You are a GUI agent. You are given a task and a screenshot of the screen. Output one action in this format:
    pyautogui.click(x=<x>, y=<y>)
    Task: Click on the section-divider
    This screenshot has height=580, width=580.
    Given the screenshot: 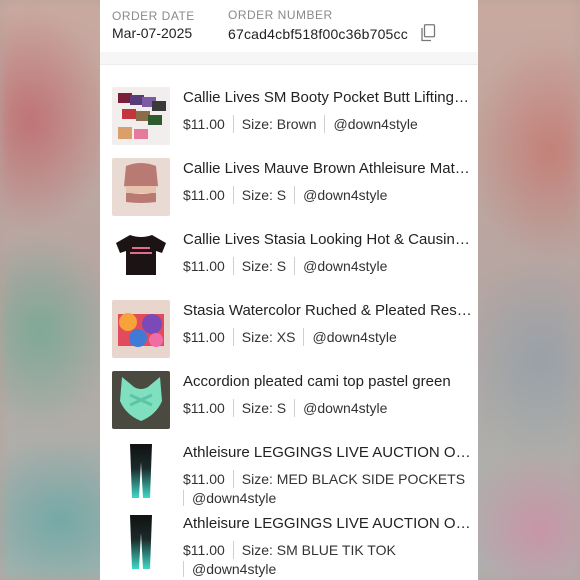 What is the action you would take?
    pyautogui.click(x=289, y=58)
    